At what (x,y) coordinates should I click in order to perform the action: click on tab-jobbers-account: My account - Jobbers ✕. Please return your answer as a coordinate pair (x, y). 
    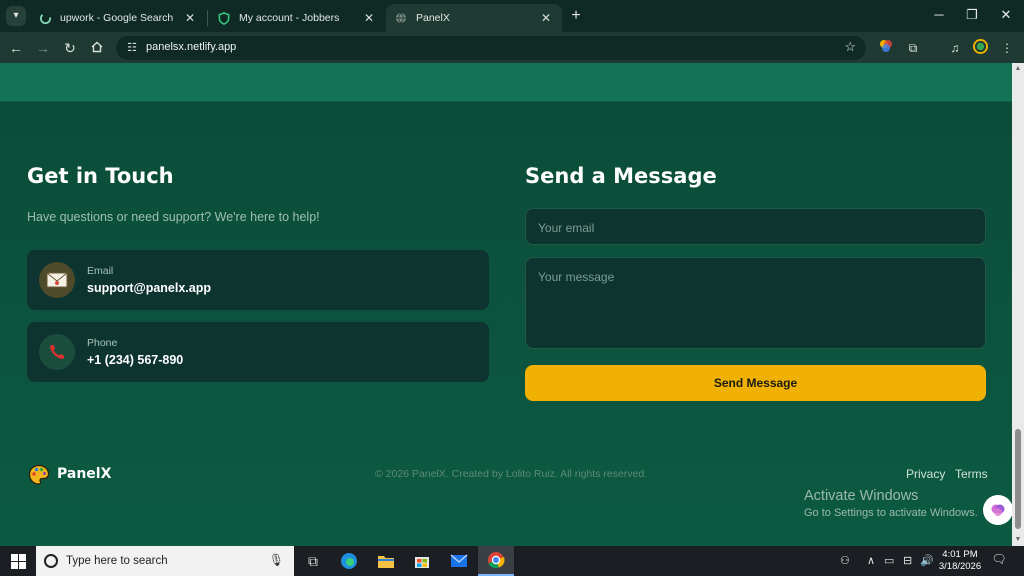
    Looking at the image, I should click on (297, 18).